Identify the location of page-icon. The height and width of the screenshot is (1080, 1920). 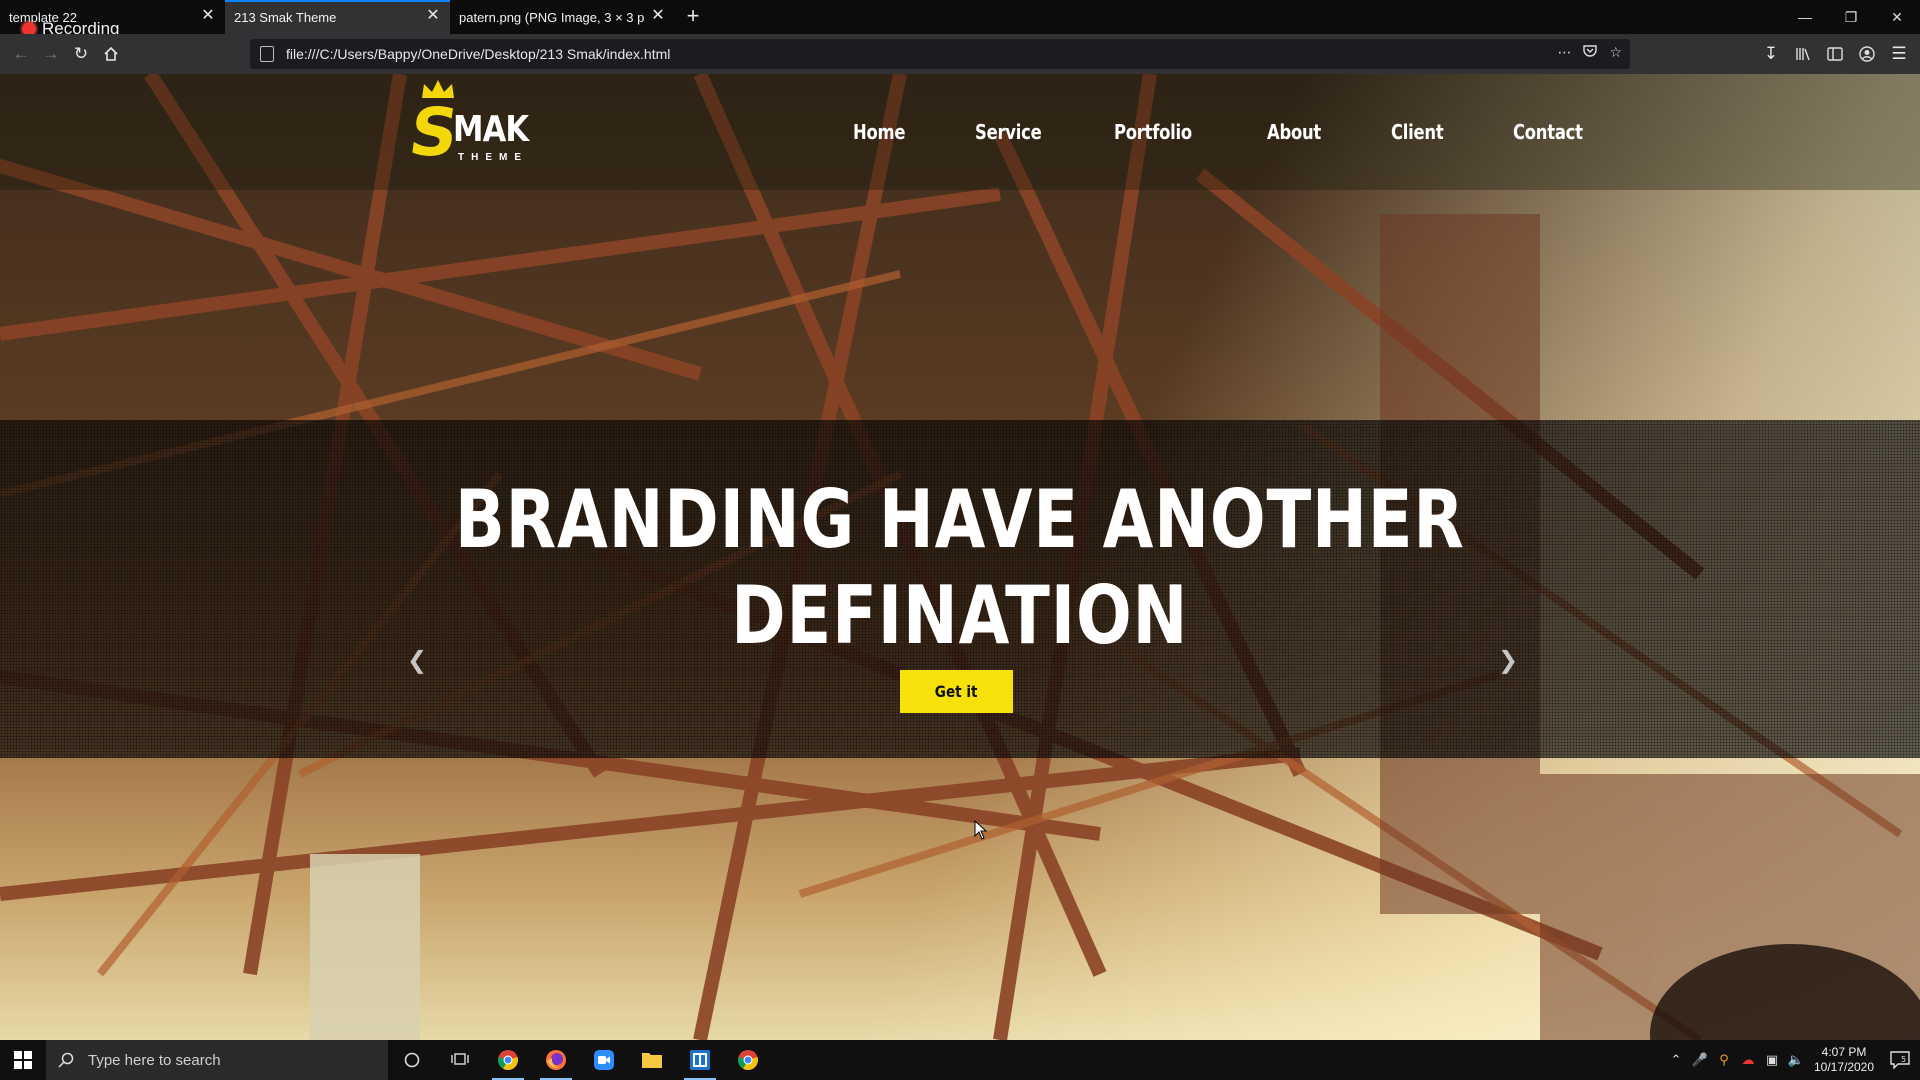
(267, 54).